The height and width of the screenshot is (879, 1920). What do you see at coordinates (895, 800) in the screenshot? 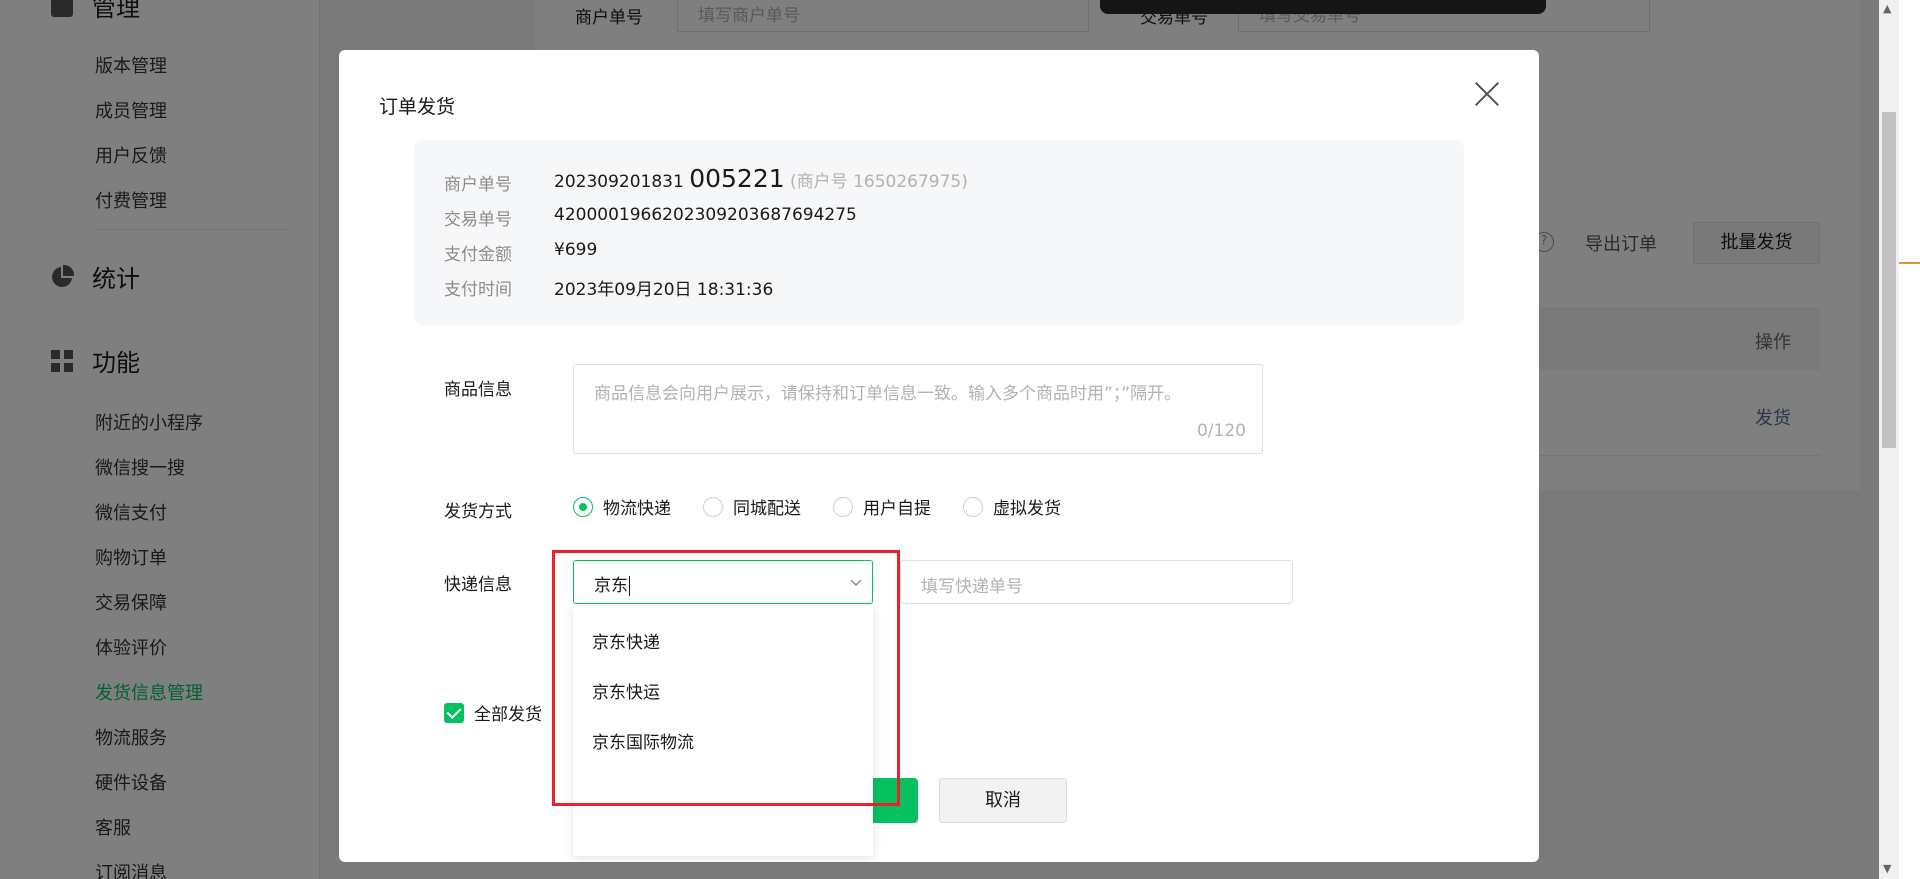
I see `confirm-button` at bounding box center [895, 800].